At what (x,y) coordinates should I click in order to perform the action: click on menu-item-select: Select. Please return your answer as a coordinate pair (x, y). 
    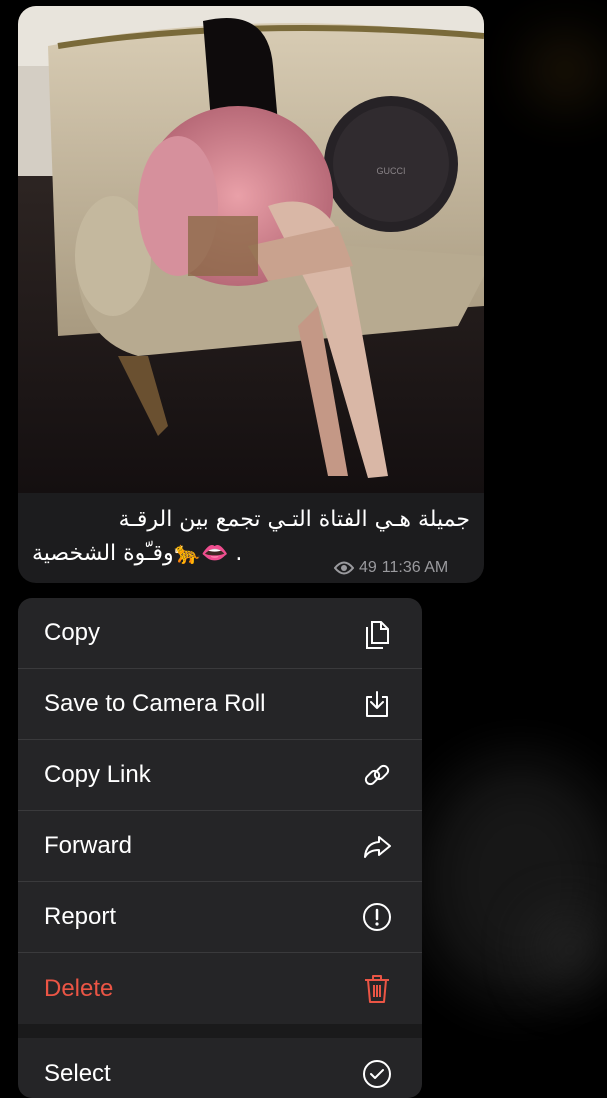
    Looking at the image, I should click on (220, 1068).